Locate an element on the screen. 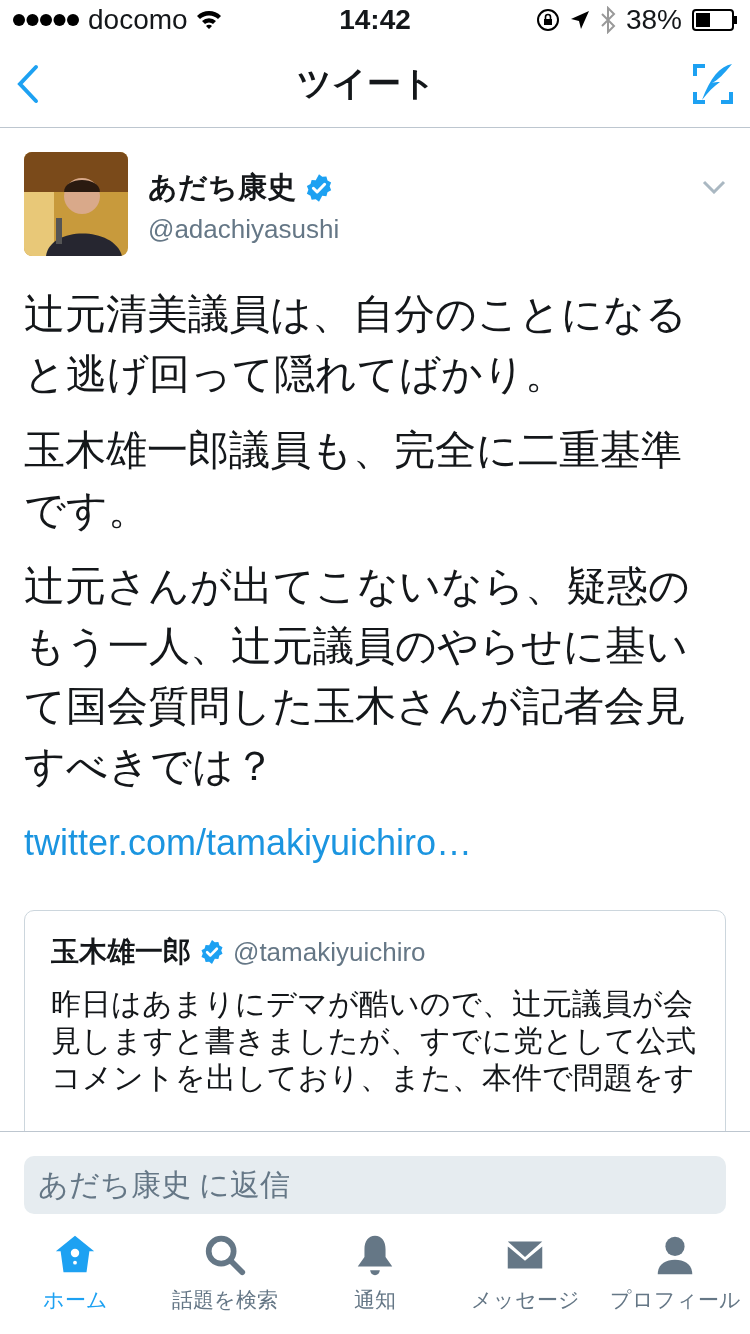  battery-icon is located at coordinates (715, 20).